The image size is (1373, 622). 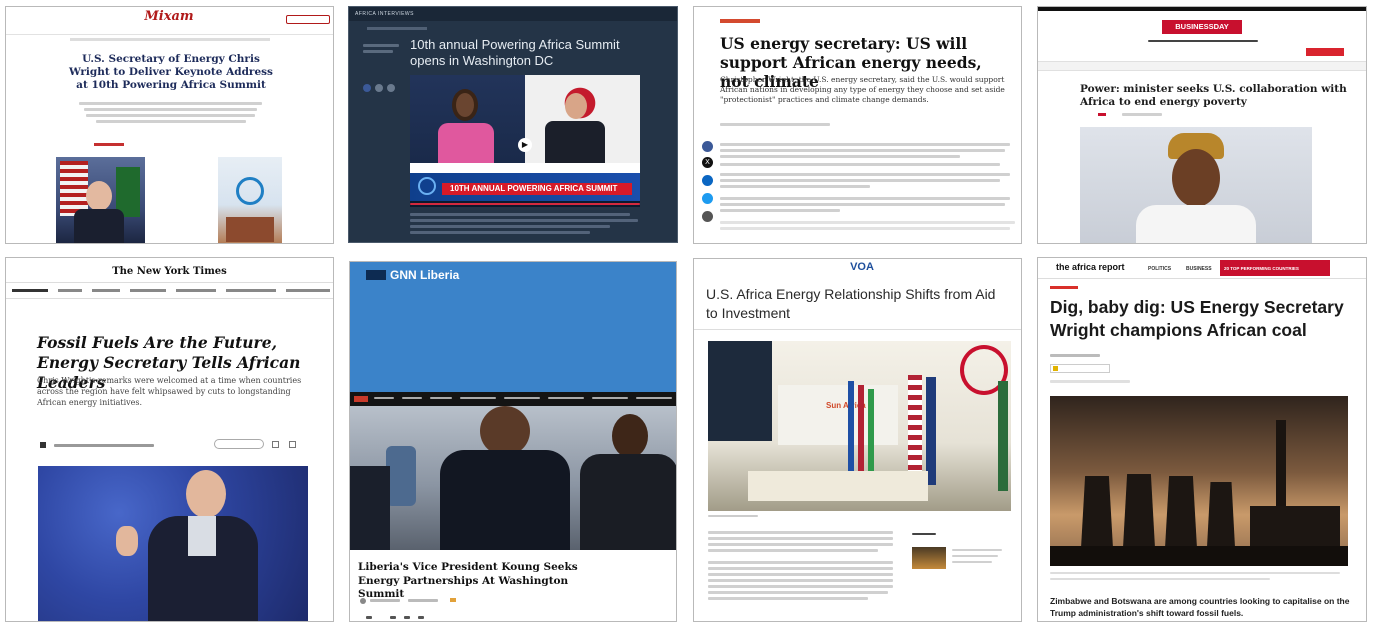 I want to click on bluesky-icon, so click(x=707, y=198).